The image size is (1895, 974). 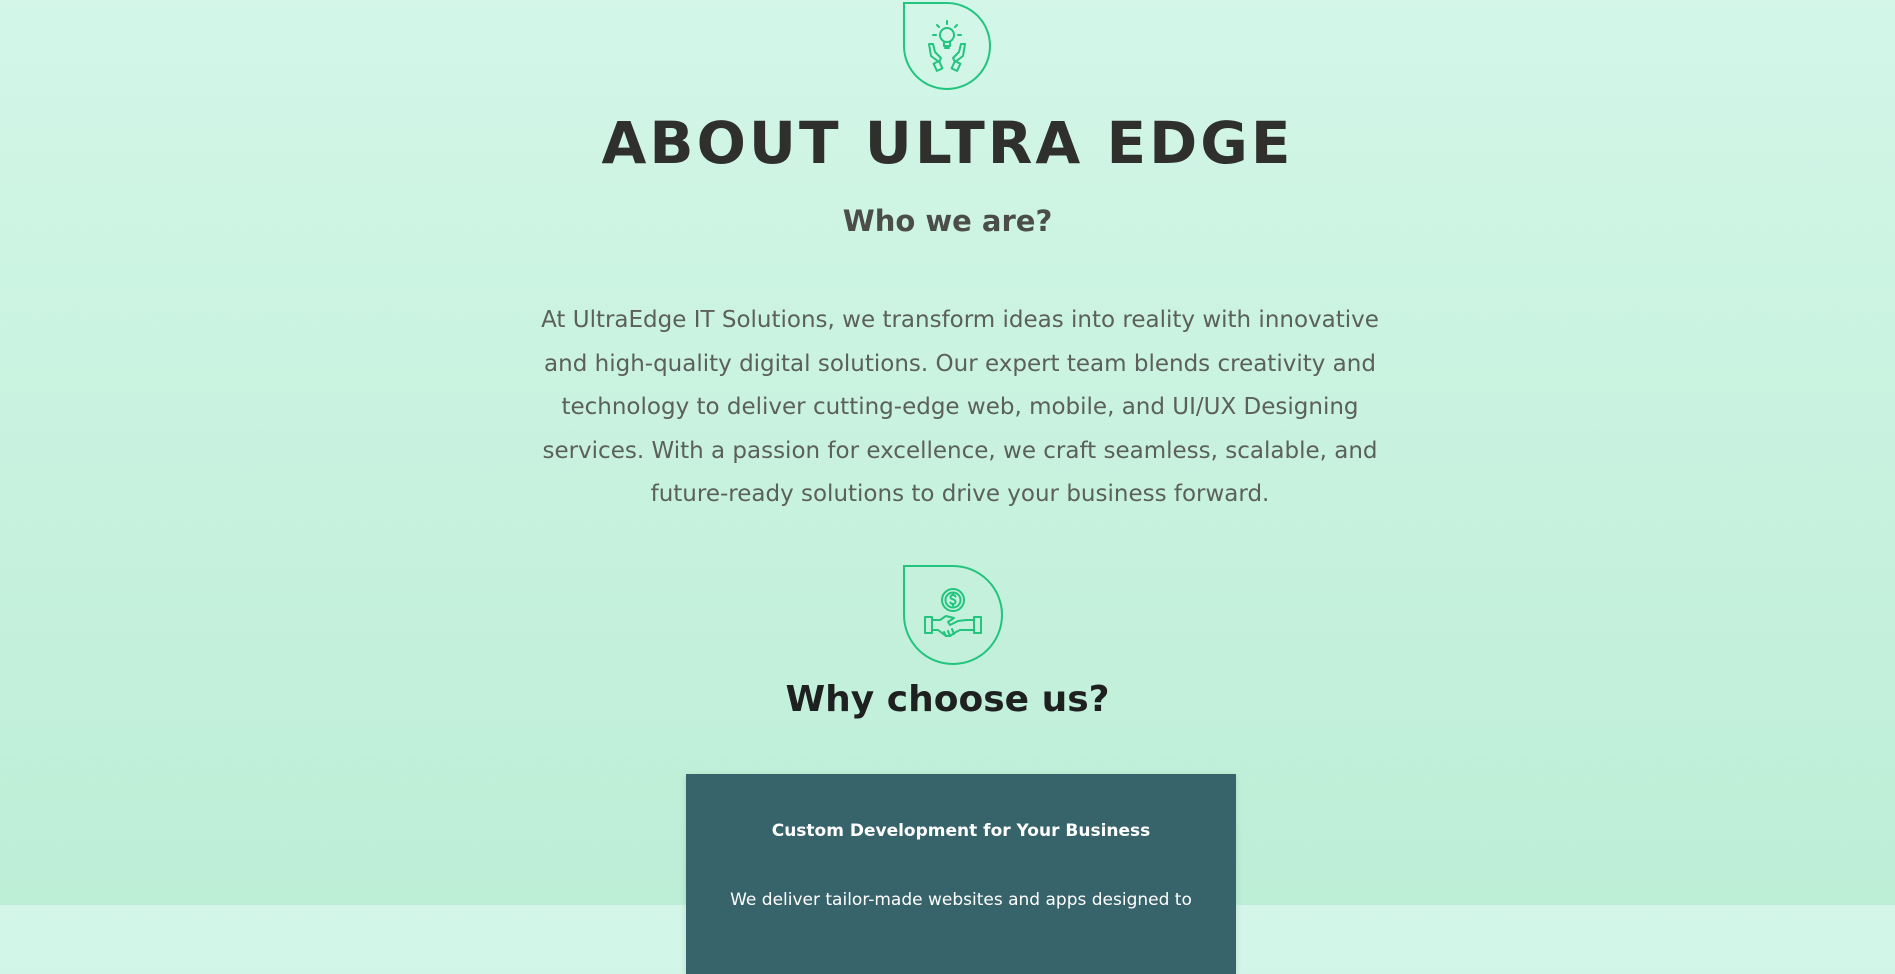 What do you see at coordinates (947, 143) in the screenshot?
I see `page-title: ABOUT ULTRA EDGE` at bounding box center [947, 143].